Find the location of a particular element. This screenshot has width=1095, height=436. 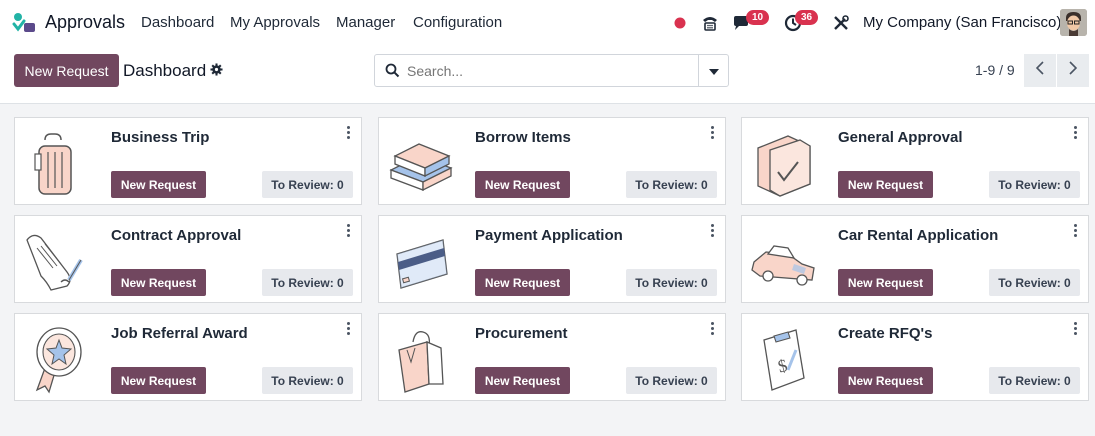

breadcrumb: Dashboard is located at coordinates (173, 71).